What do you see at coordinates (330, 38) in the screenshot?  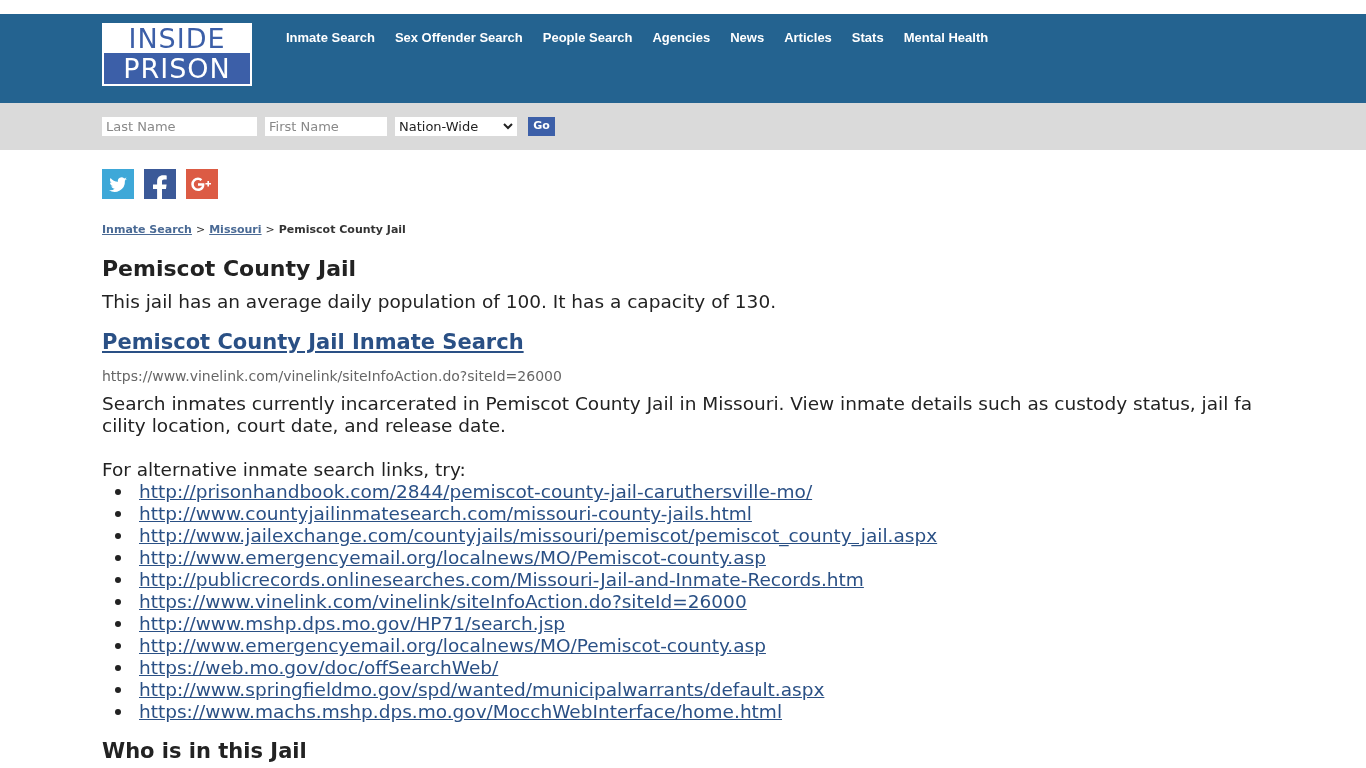 I see `nav-link: Inmate Search` at bounding box center [330, 38].